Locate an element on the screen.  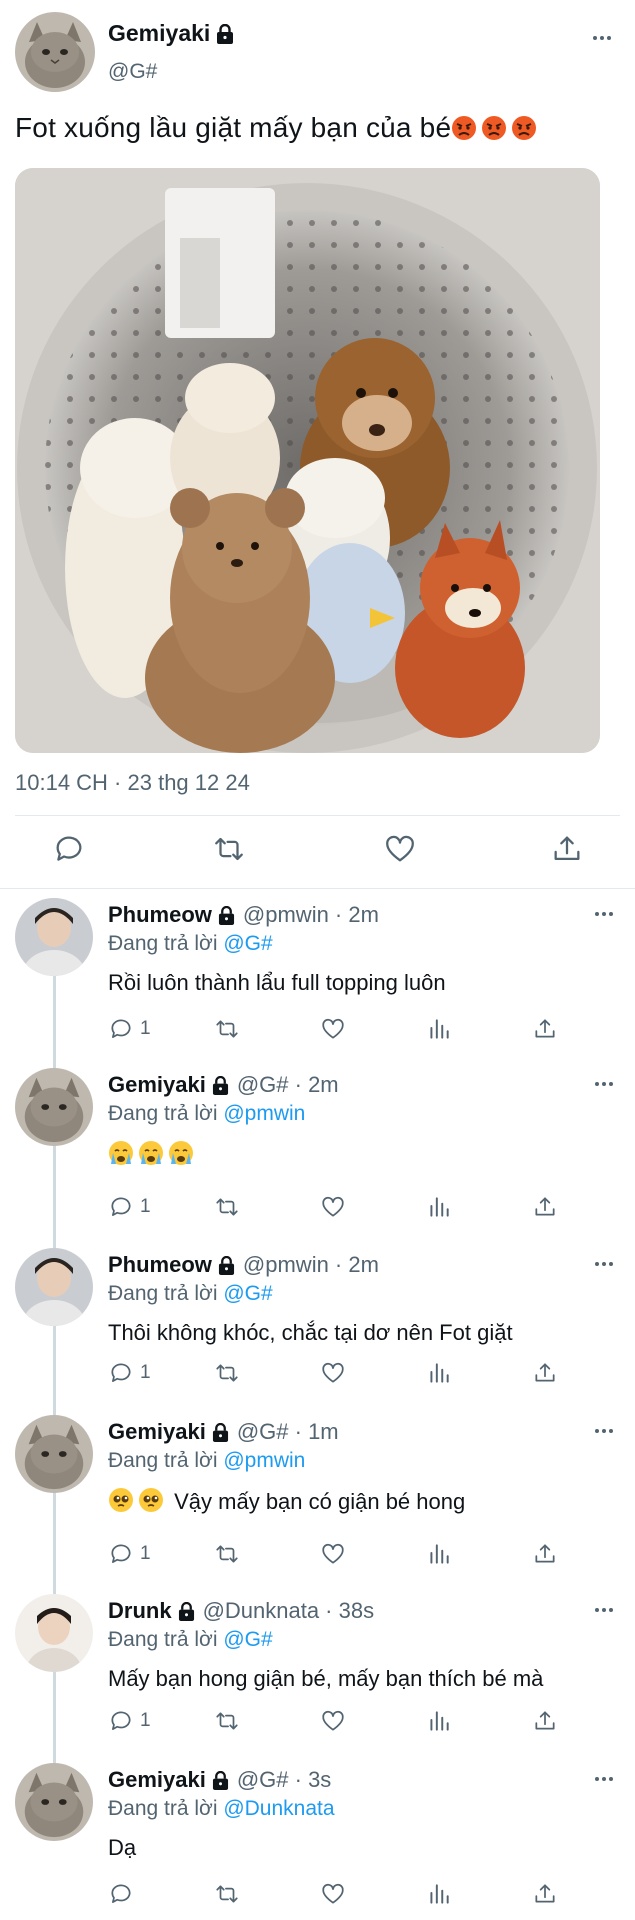
reply-button is located at coordinates (124, 1894).